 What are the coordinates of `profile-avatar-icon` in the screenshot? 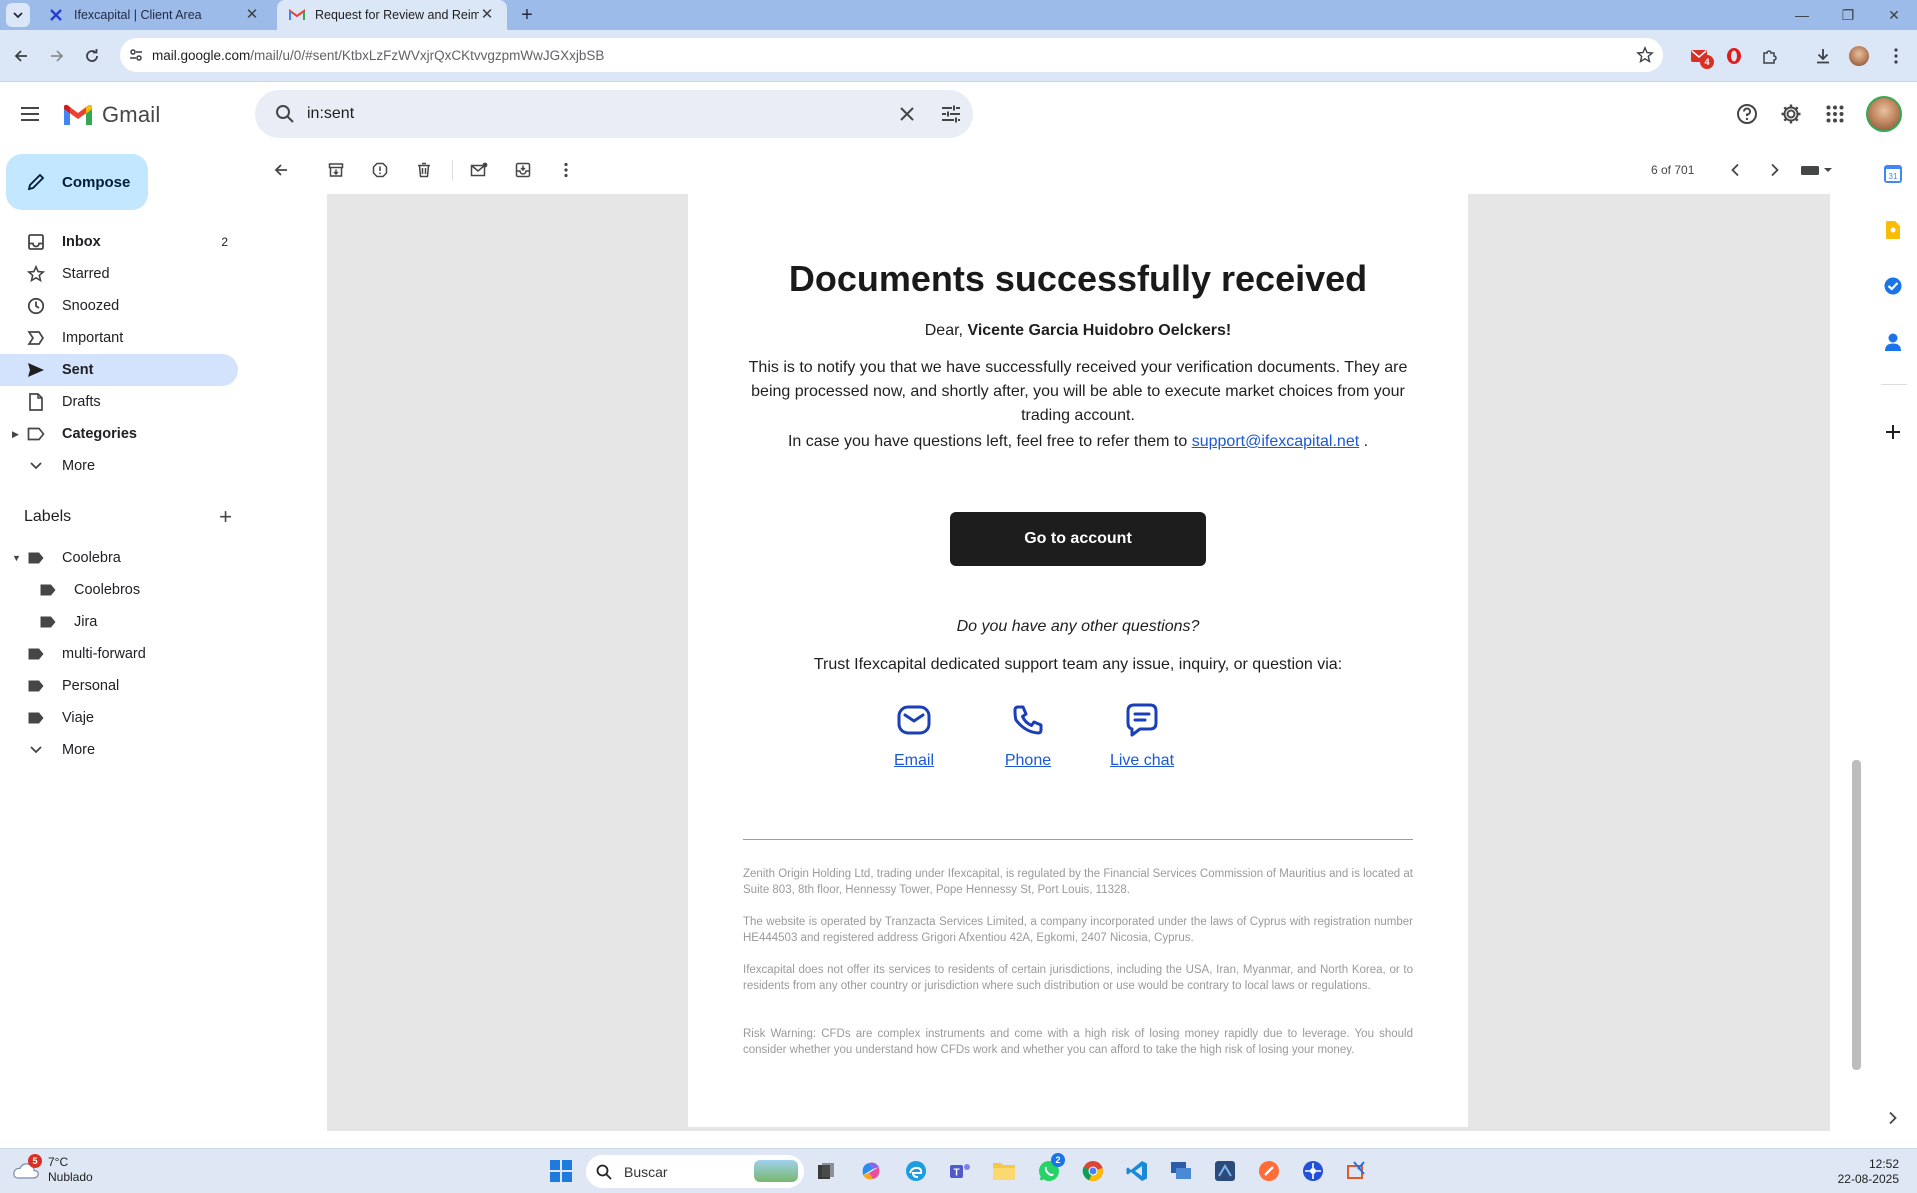 It's located at (1859, 56).